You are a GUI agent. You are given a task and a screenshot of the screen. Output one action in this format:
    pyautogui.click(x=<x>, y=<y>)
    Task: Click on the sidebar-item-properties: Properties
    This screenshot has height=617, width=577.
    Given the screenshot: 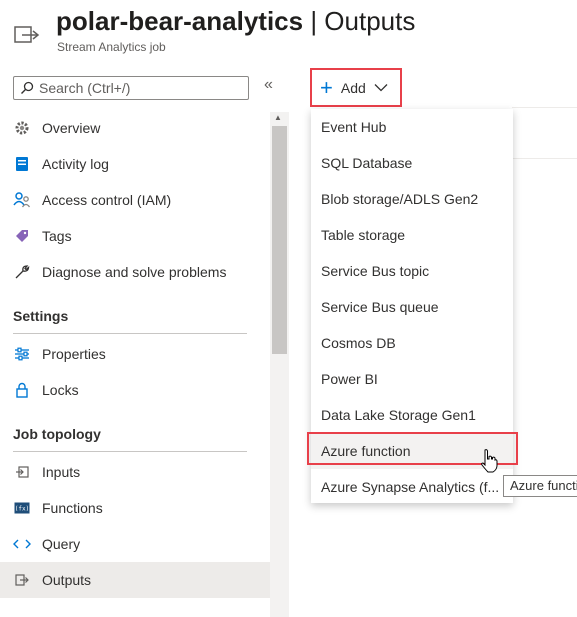 What is the action you would take?
    pyautogui.click(x=135, y=354)
    